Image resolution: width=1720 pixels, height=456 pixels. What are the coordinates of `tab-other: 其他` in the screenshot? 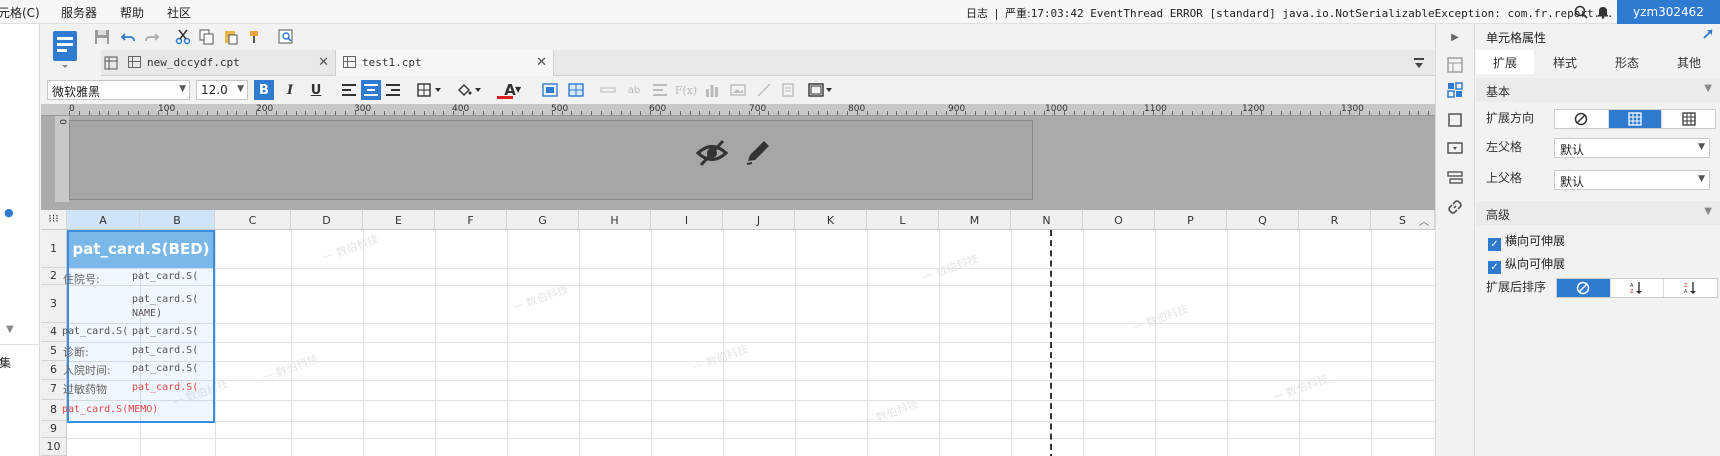 It's located at (1689, 62).